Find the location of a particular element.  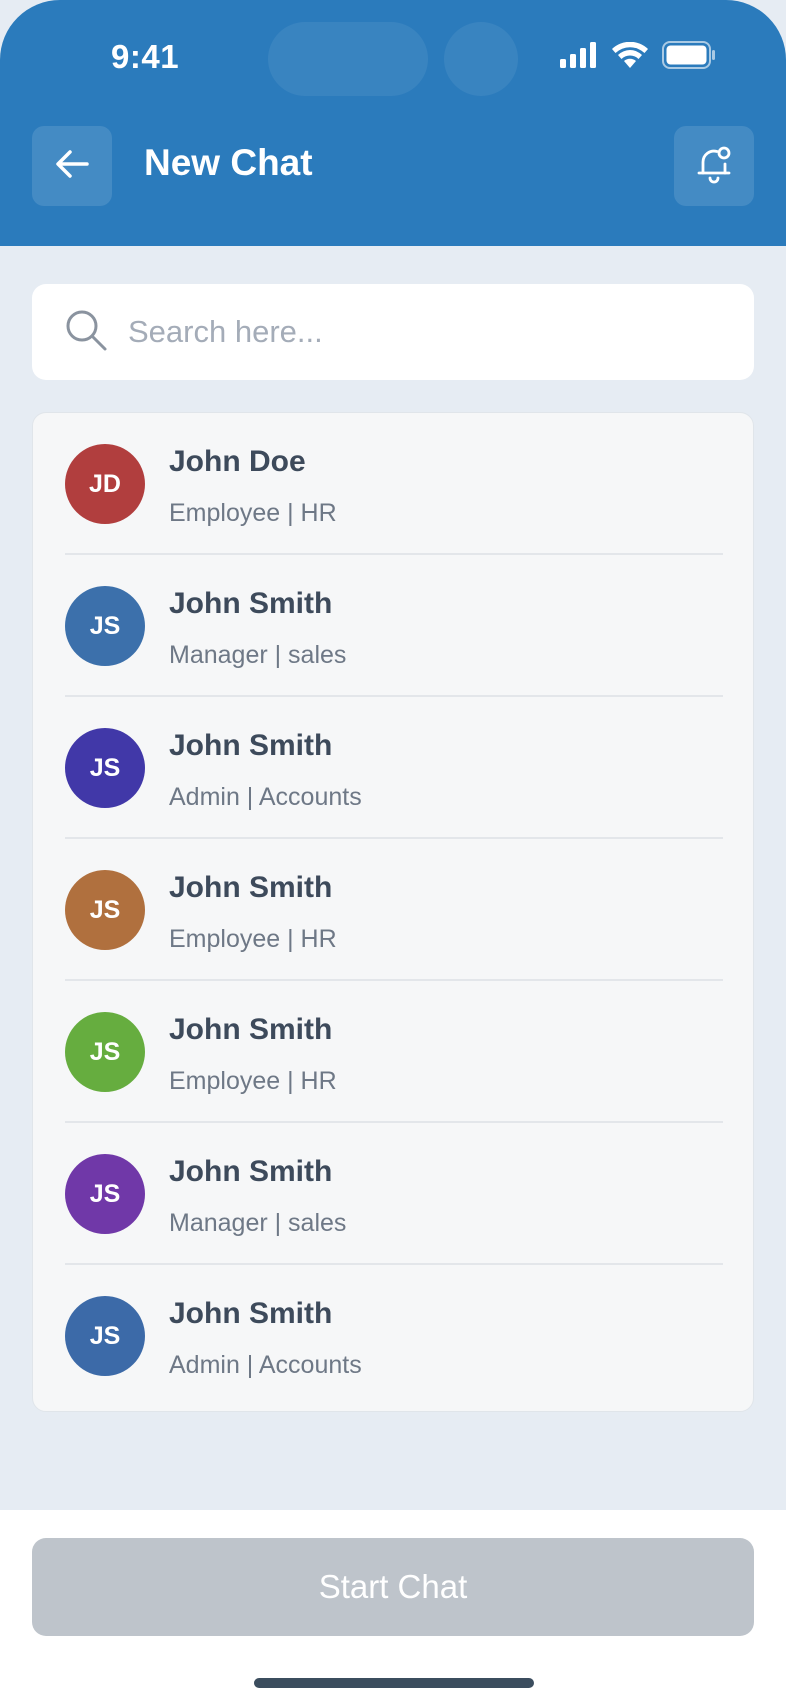

battery-icon is located at coordinates (689, 57).